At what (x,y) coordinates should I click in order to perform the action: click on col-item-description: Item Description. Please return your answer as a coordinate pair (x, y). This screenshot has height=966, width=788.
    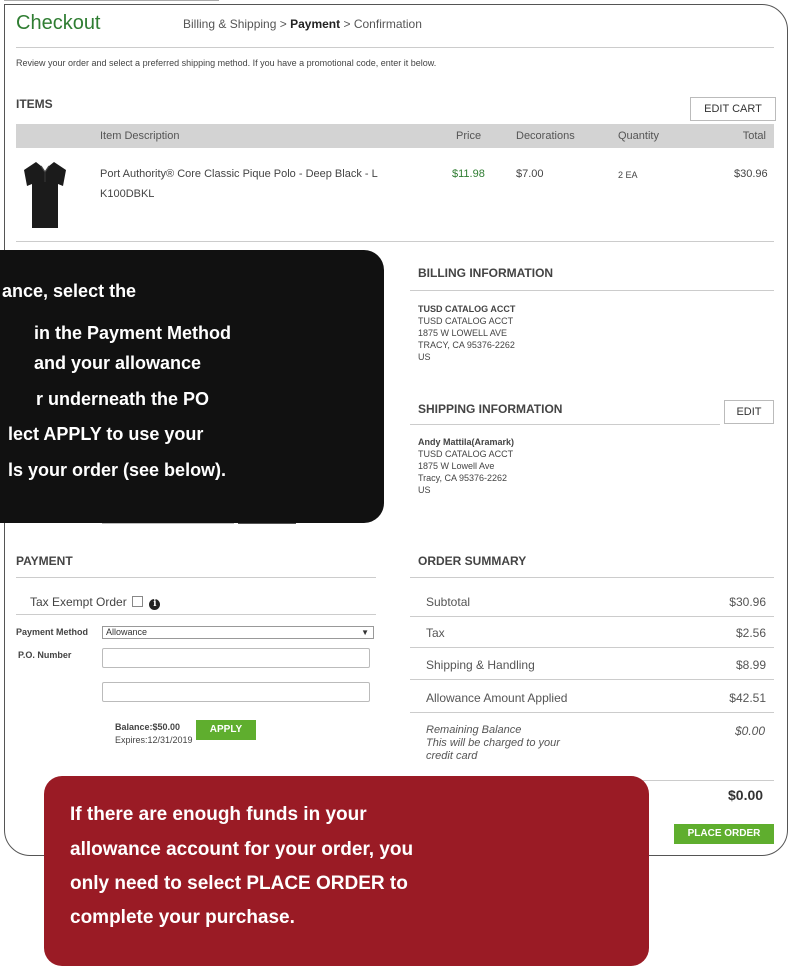
    Looking at the image, I should click on (140, 136).